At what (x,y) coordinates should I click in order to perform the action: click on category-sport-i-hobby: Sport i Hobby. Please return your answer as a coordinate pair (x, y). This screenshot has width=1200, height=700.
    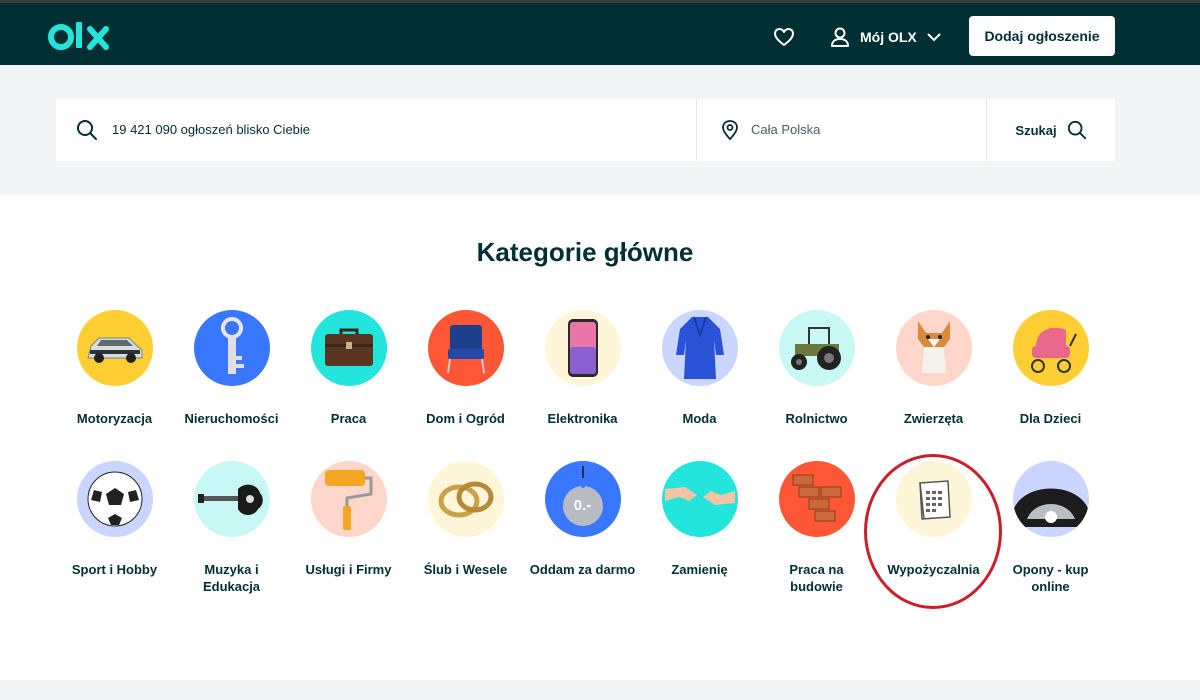
    Looking at the image, I should click on (114, 519).